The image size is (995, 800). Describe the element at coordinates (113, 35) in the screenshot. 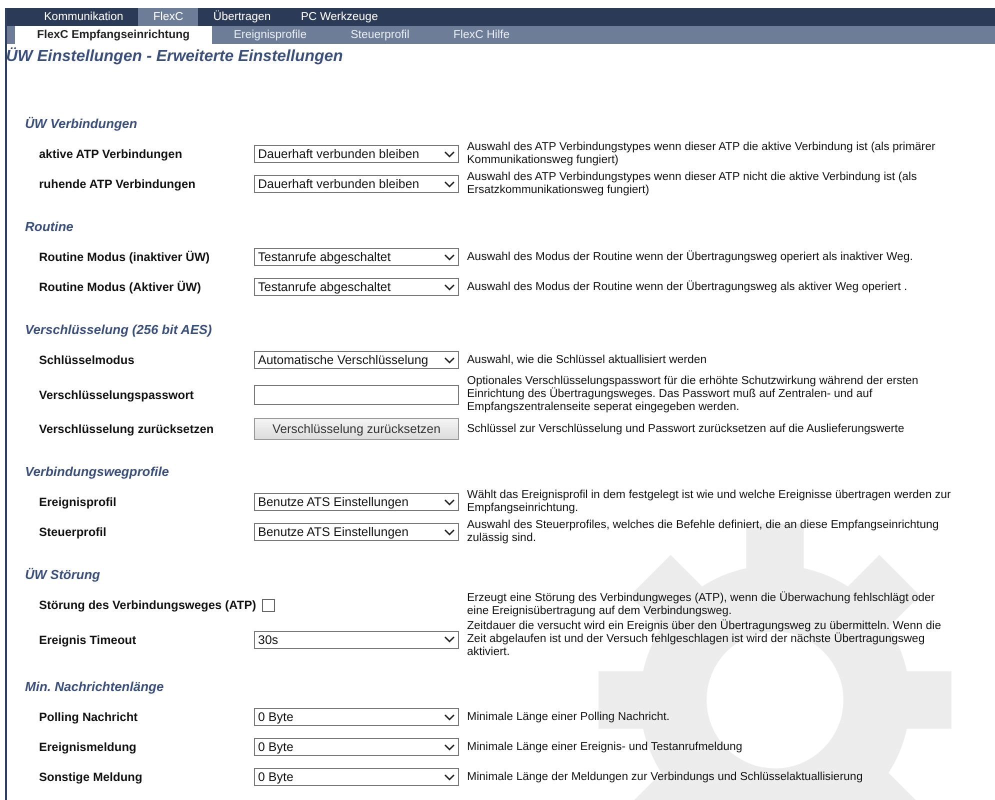

I see `sub-tab: FlexC Empfangseinrichtung` at that location.